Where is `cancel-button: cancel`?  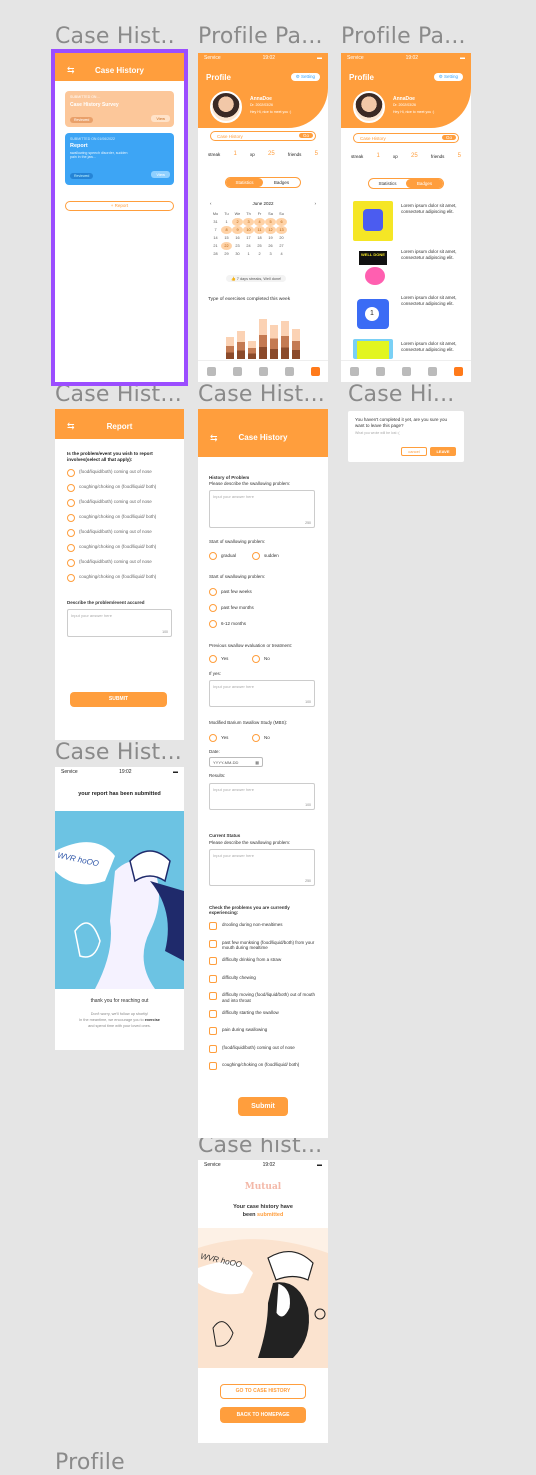
cancel-button: cancel is located at coordinates (414, 451).